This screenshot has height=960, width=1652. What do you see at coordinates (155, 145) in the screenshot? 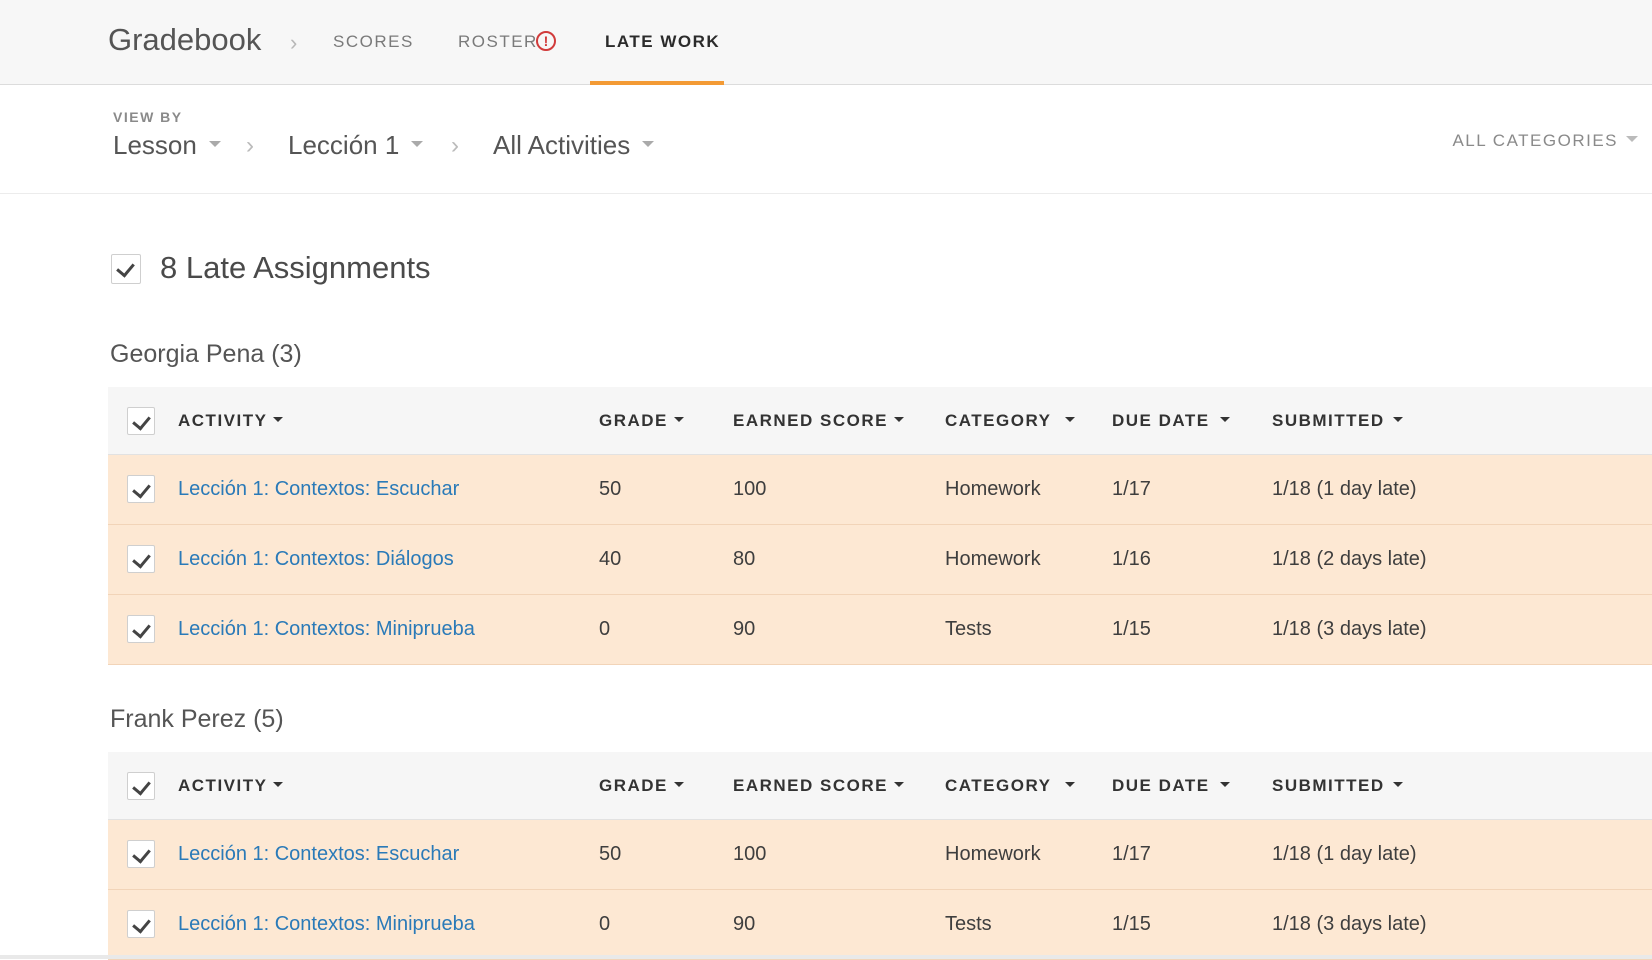
I see `view-level-value: Lesson` at bounding box center [155, 145].